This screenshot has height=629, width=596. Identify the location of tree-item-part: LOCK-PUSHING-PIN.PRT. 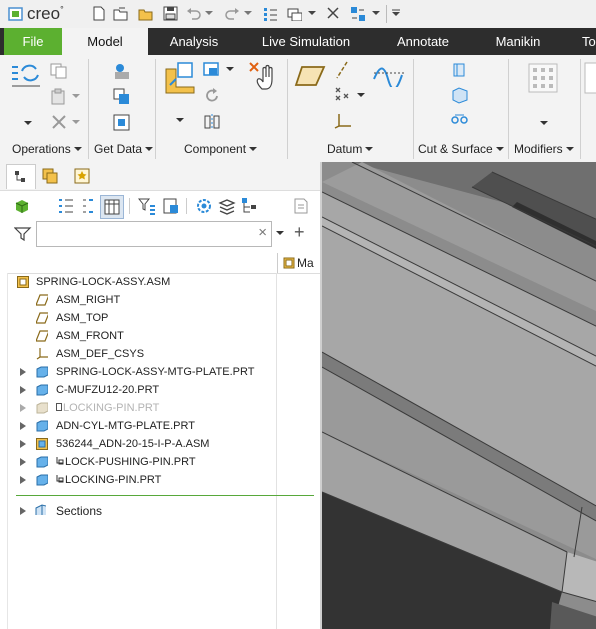
(138, 462).